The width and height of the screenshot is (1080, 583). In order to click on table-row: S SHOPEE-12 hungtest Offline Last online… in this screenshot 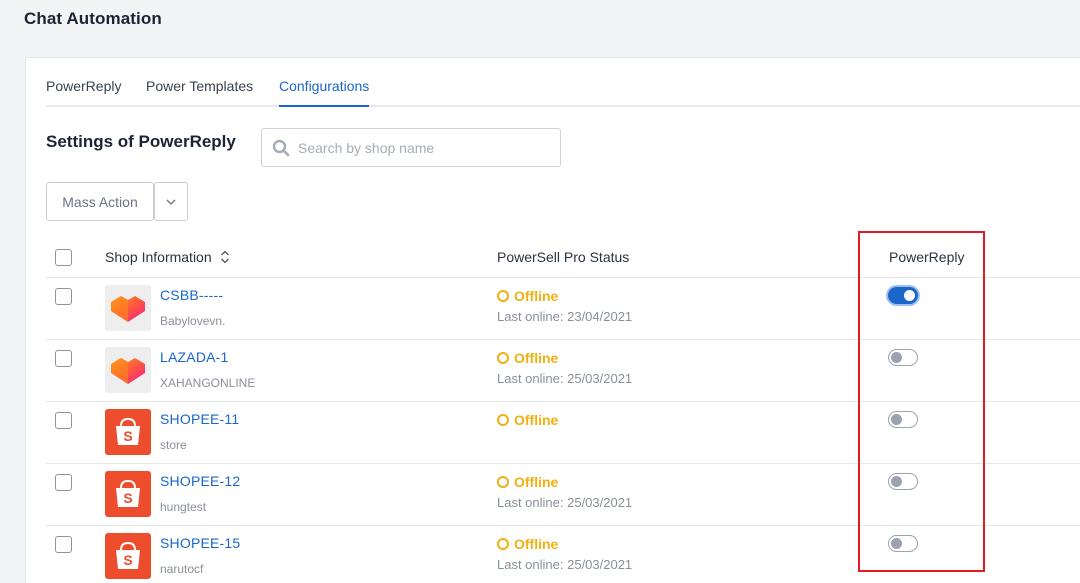, I will do `click(563, 495)`.